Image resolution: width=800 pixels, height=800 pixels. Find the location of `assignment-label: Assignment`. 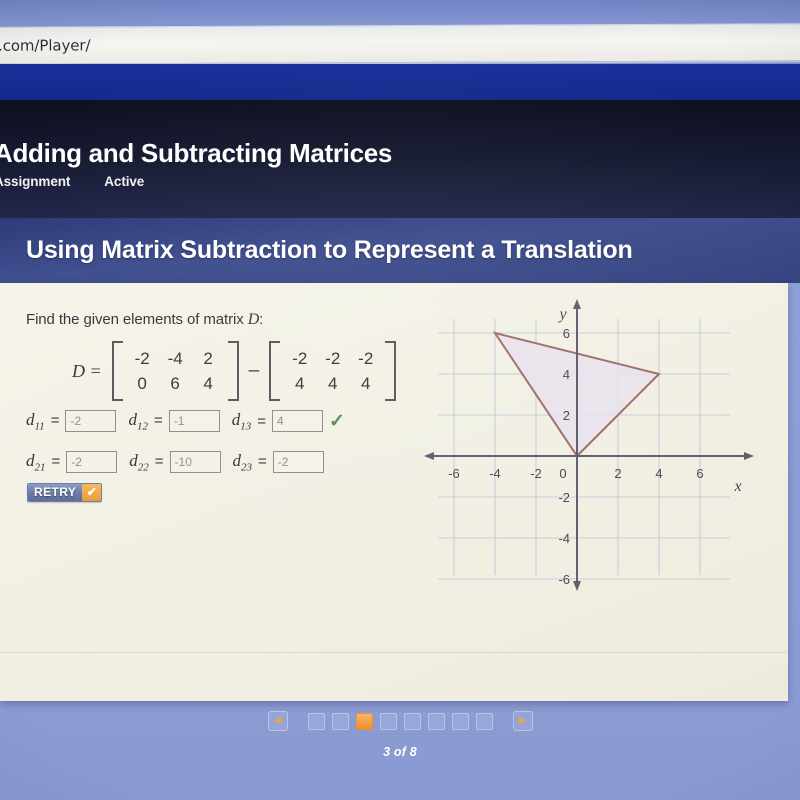

assignment-label: Assignment is located at coordinates (35, 181).